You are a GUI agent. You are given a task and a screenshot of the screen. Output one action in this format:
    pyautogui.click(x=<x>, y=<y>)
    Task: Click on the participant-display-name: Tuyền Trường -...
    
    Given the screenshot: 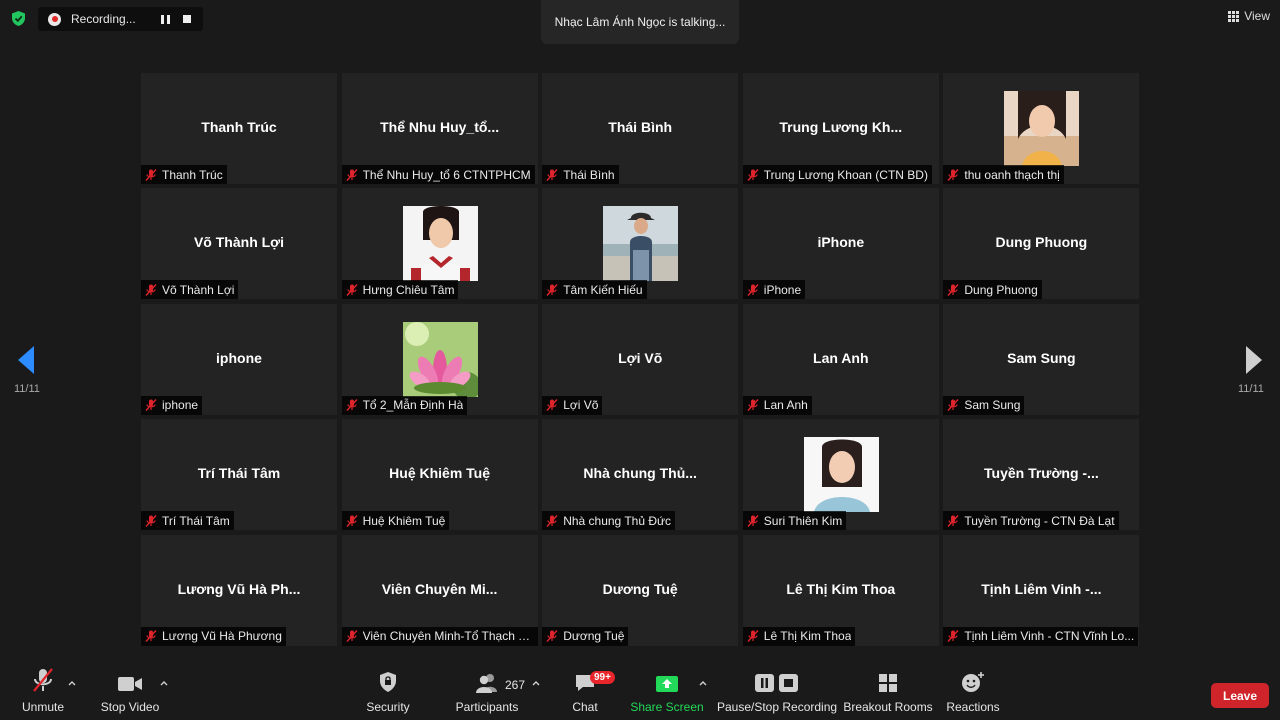 What is the action you would take?
    pyautogui.click(x=1041, y=473)
    